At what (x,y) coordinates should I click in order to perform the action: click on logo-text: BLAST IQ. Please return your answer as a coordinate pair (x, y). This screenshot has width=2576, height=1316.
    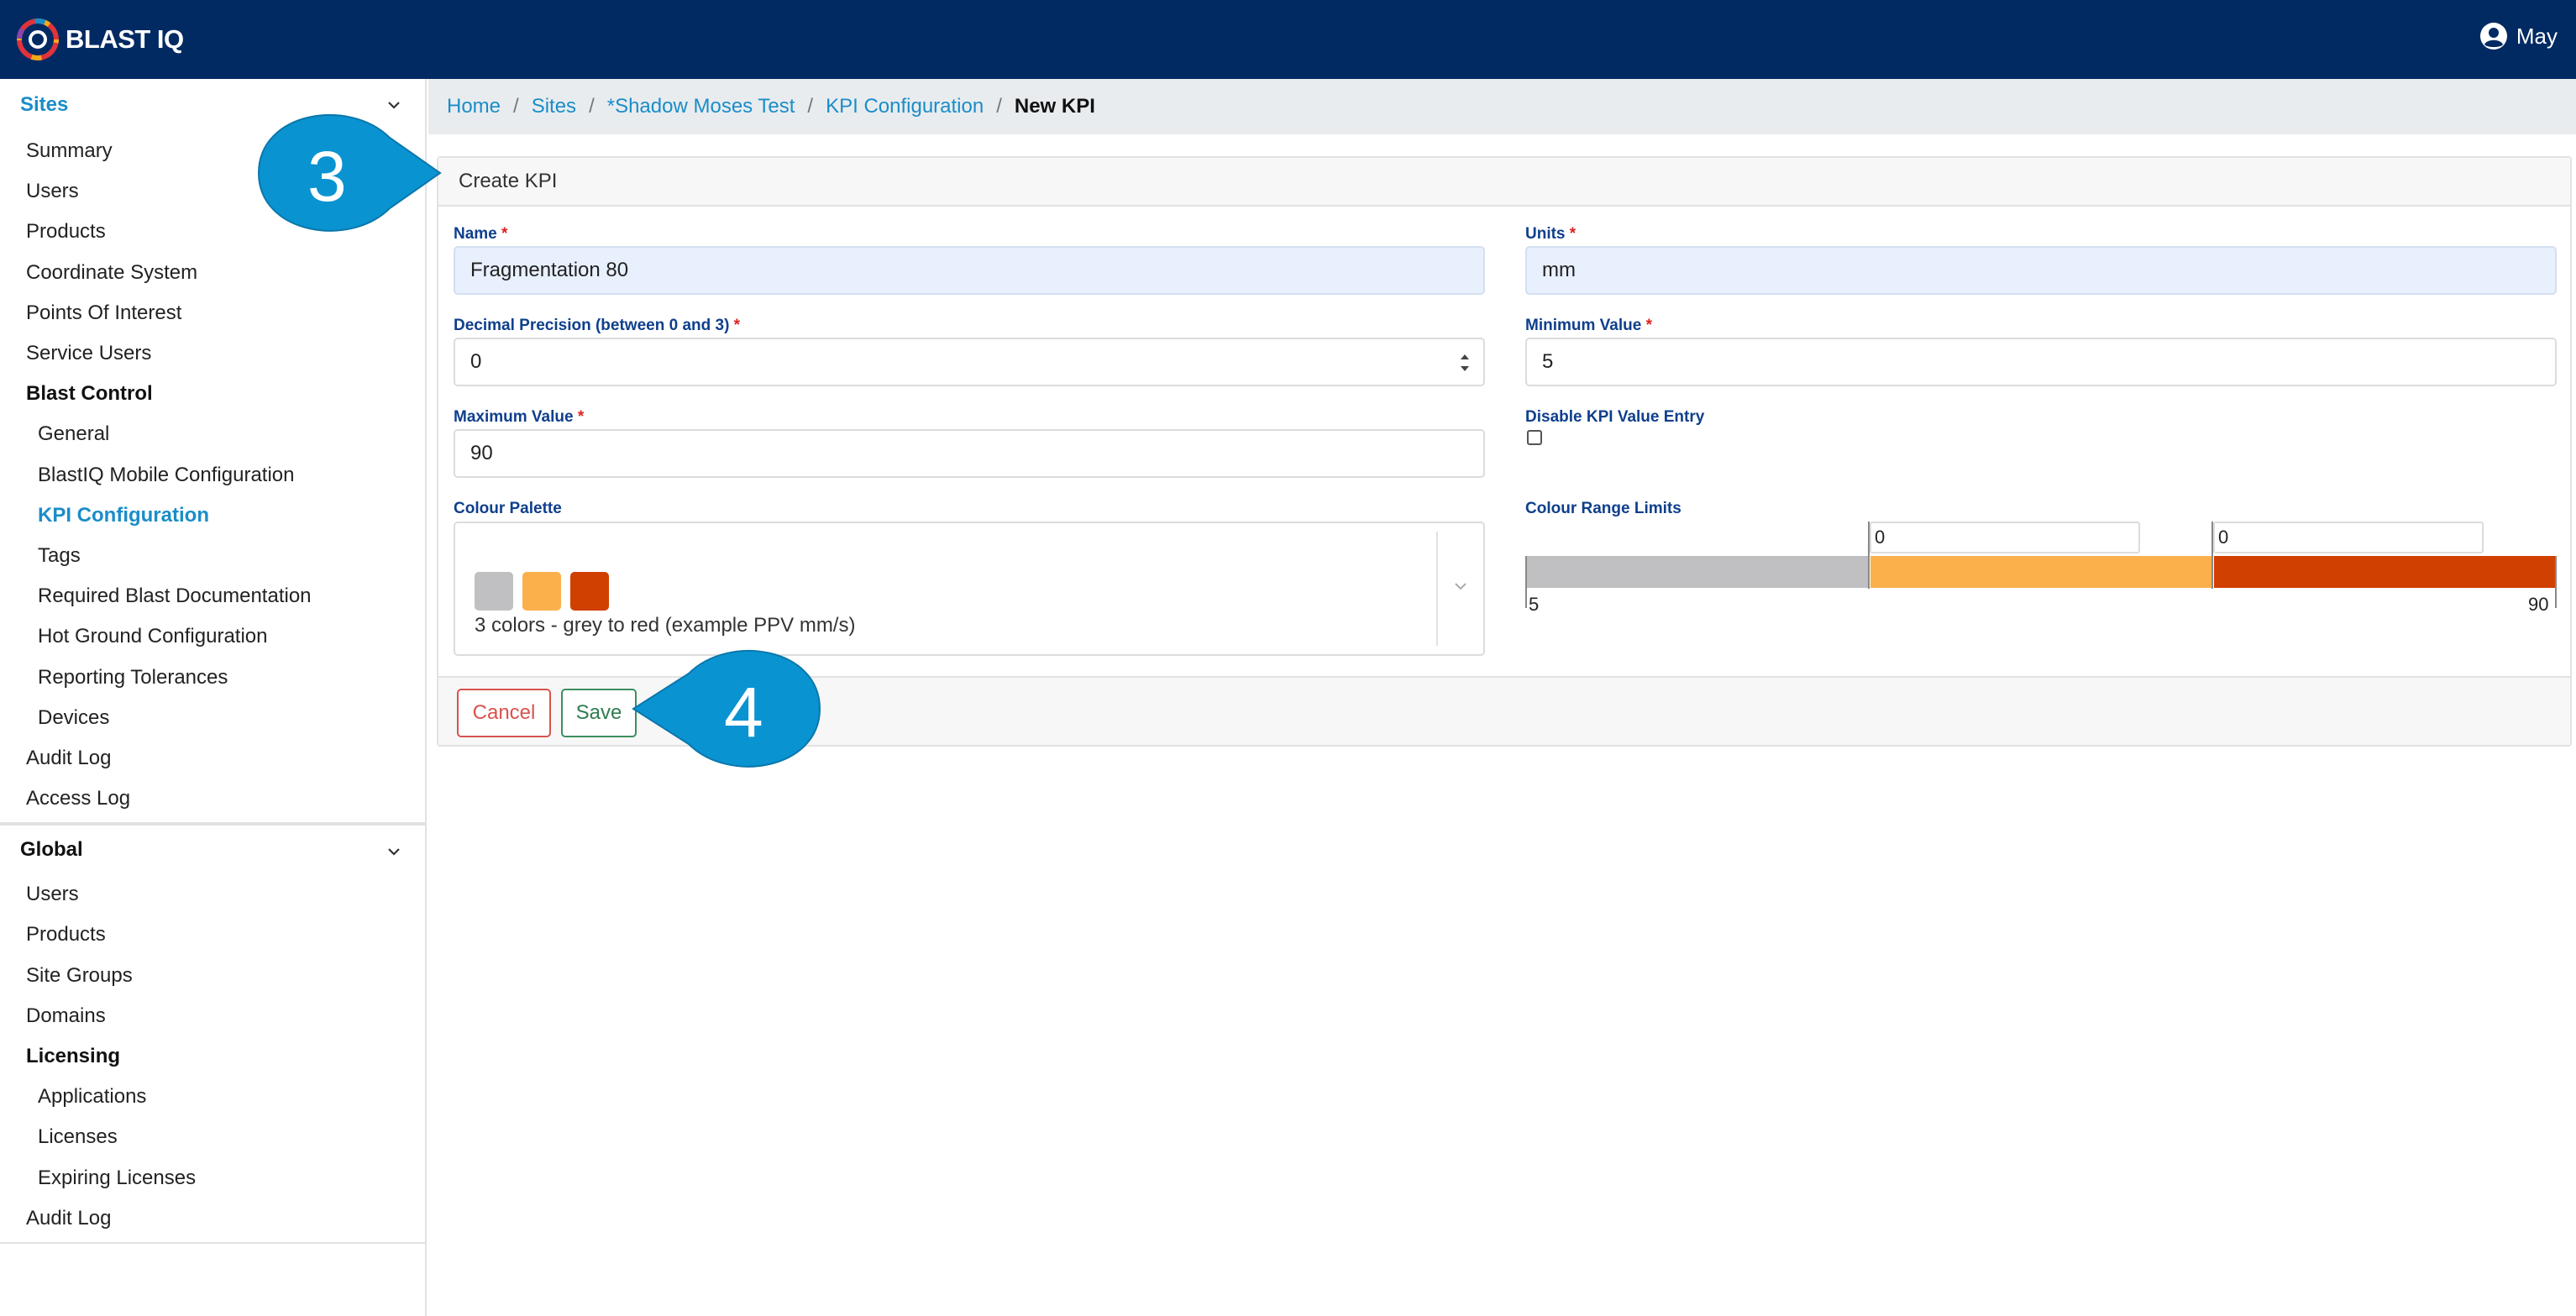
    Looking at the image, I should click on (125, 39).